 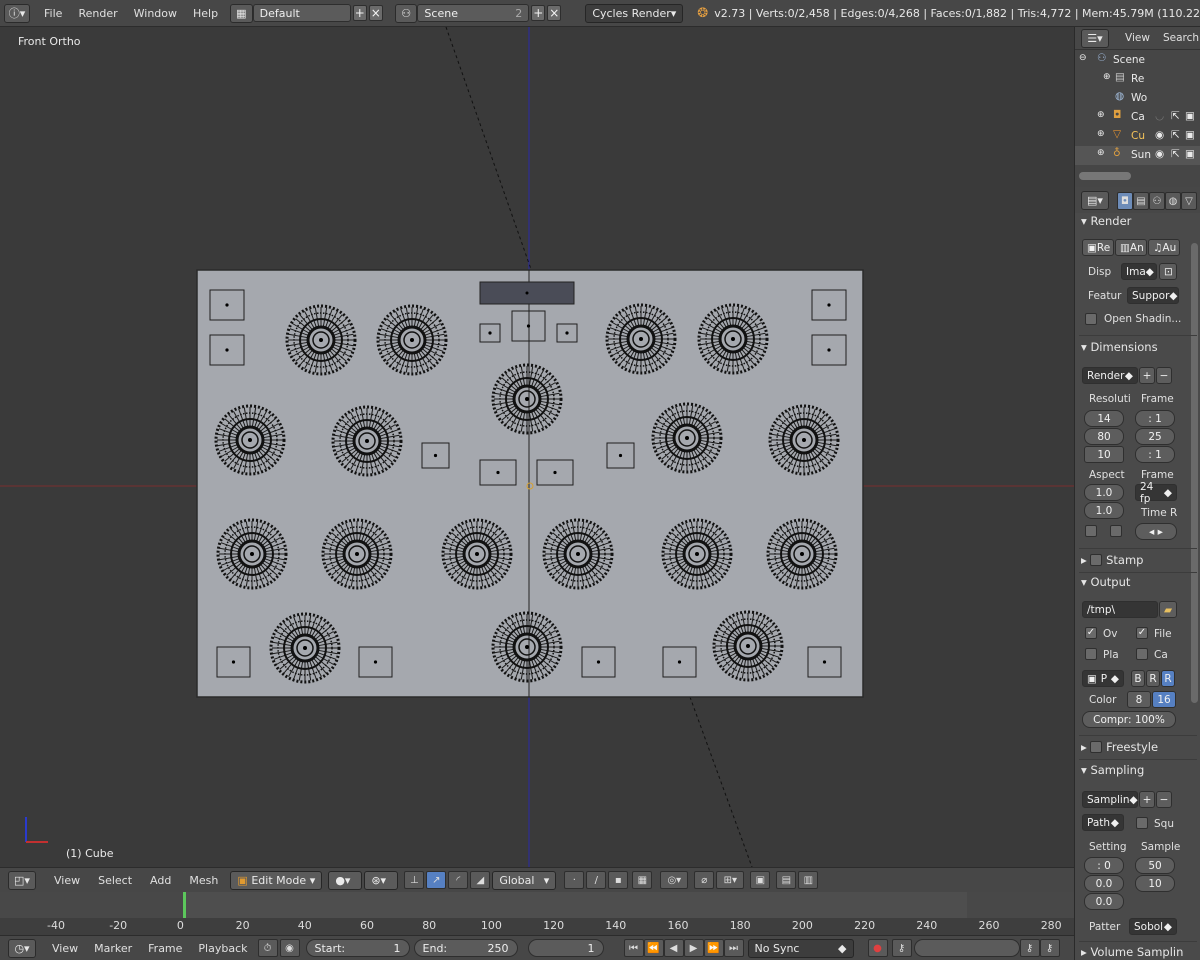 I want to click on file-format-dropdown: ▣ P ◆, so click(x=1103, y=678).